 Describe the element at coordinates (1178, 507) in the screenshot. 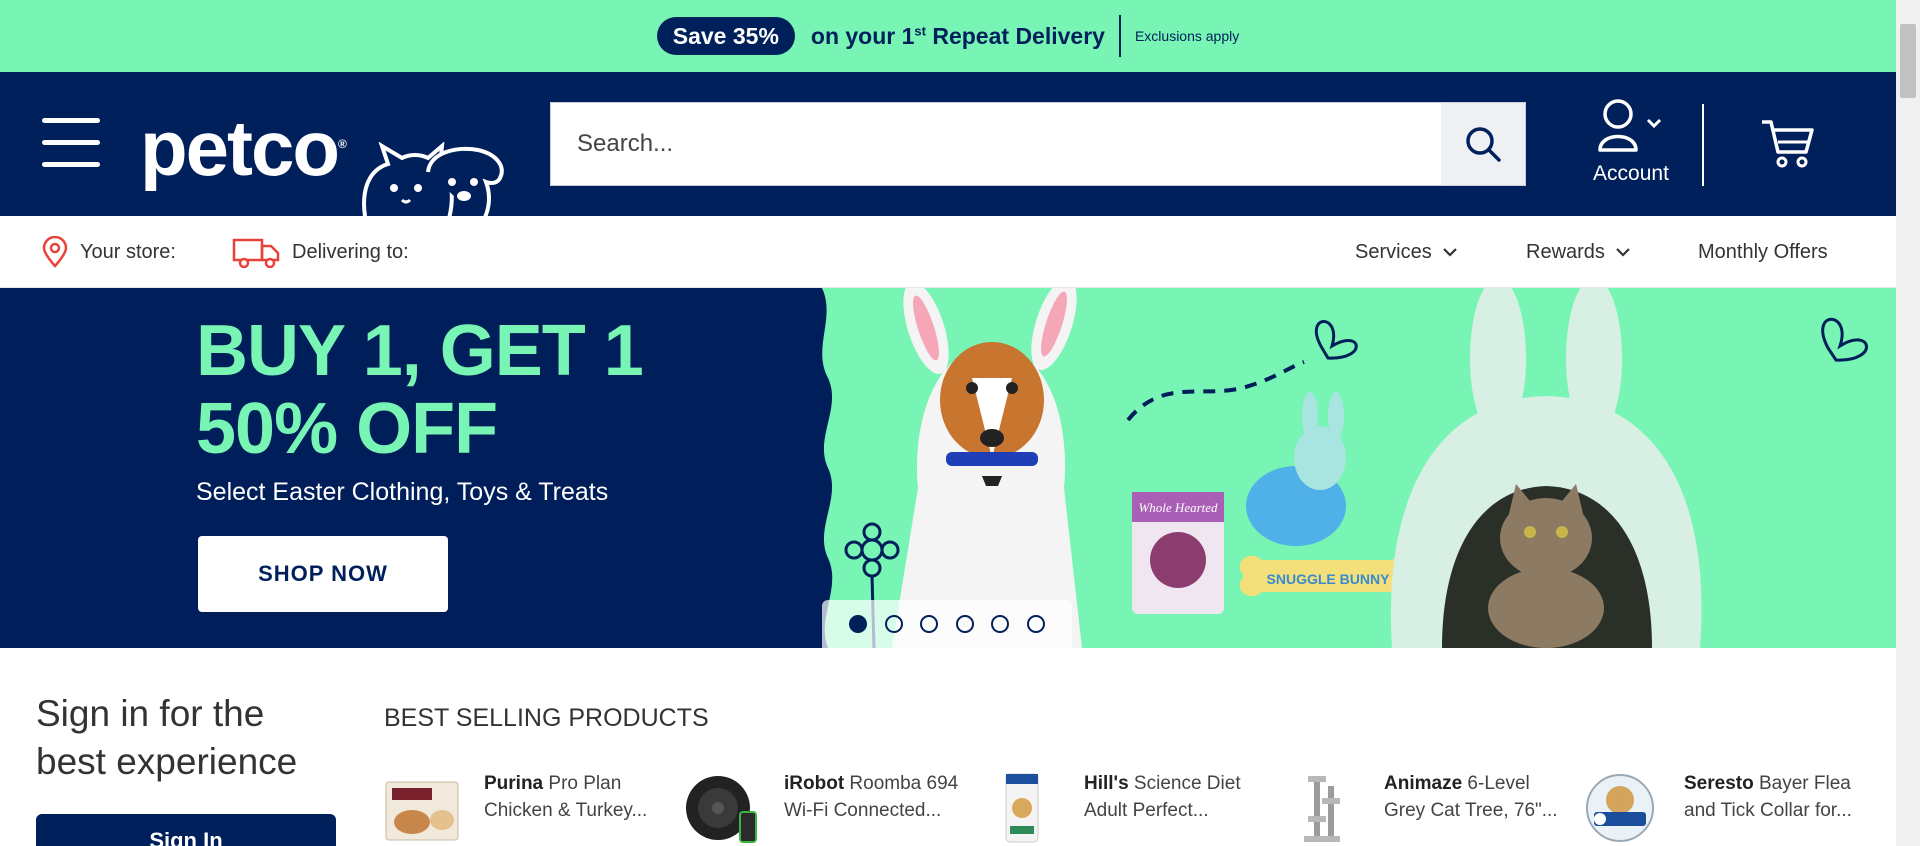

I see `svg-text: Whole Hearted` at that location.